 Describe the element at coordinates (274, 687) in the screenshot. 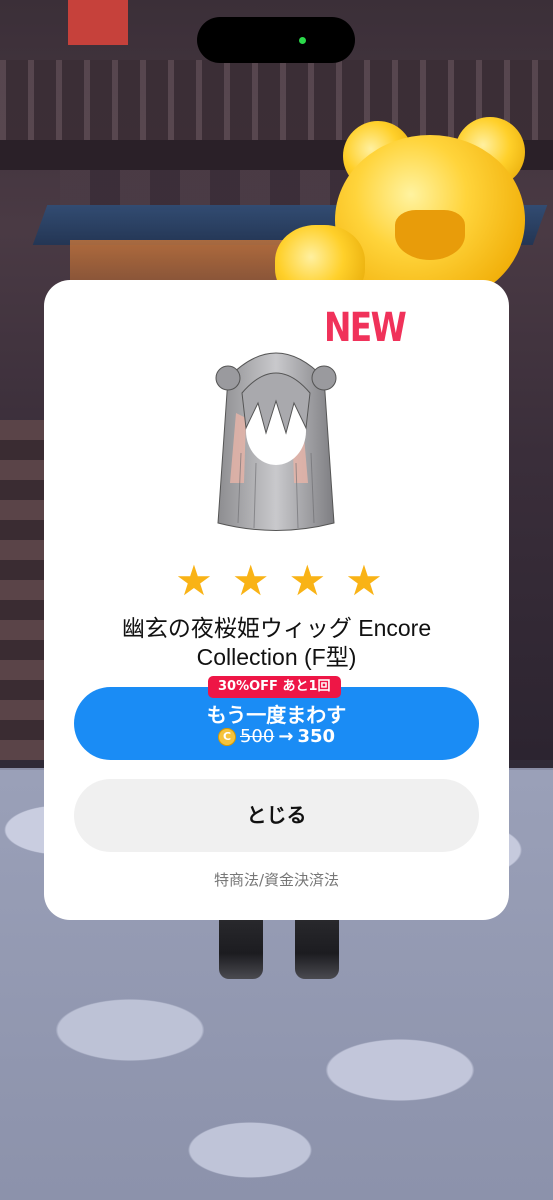

I see `discount-badge: 30%OFF あと1回` at that location.